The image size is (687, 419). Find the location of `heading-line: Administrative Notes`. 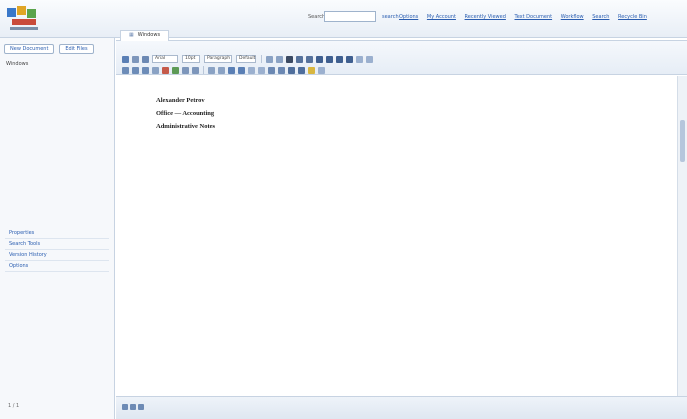

heading-line: Administrative Notes is located at coordinates (186, 126).